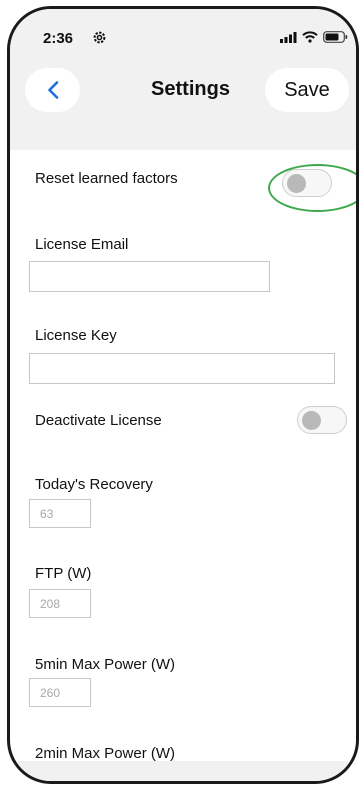 This screenshot has height=790, width=364. Describe the element at coordinates (310, 37) in the screenshot. I see `wifi-icon` at that location.